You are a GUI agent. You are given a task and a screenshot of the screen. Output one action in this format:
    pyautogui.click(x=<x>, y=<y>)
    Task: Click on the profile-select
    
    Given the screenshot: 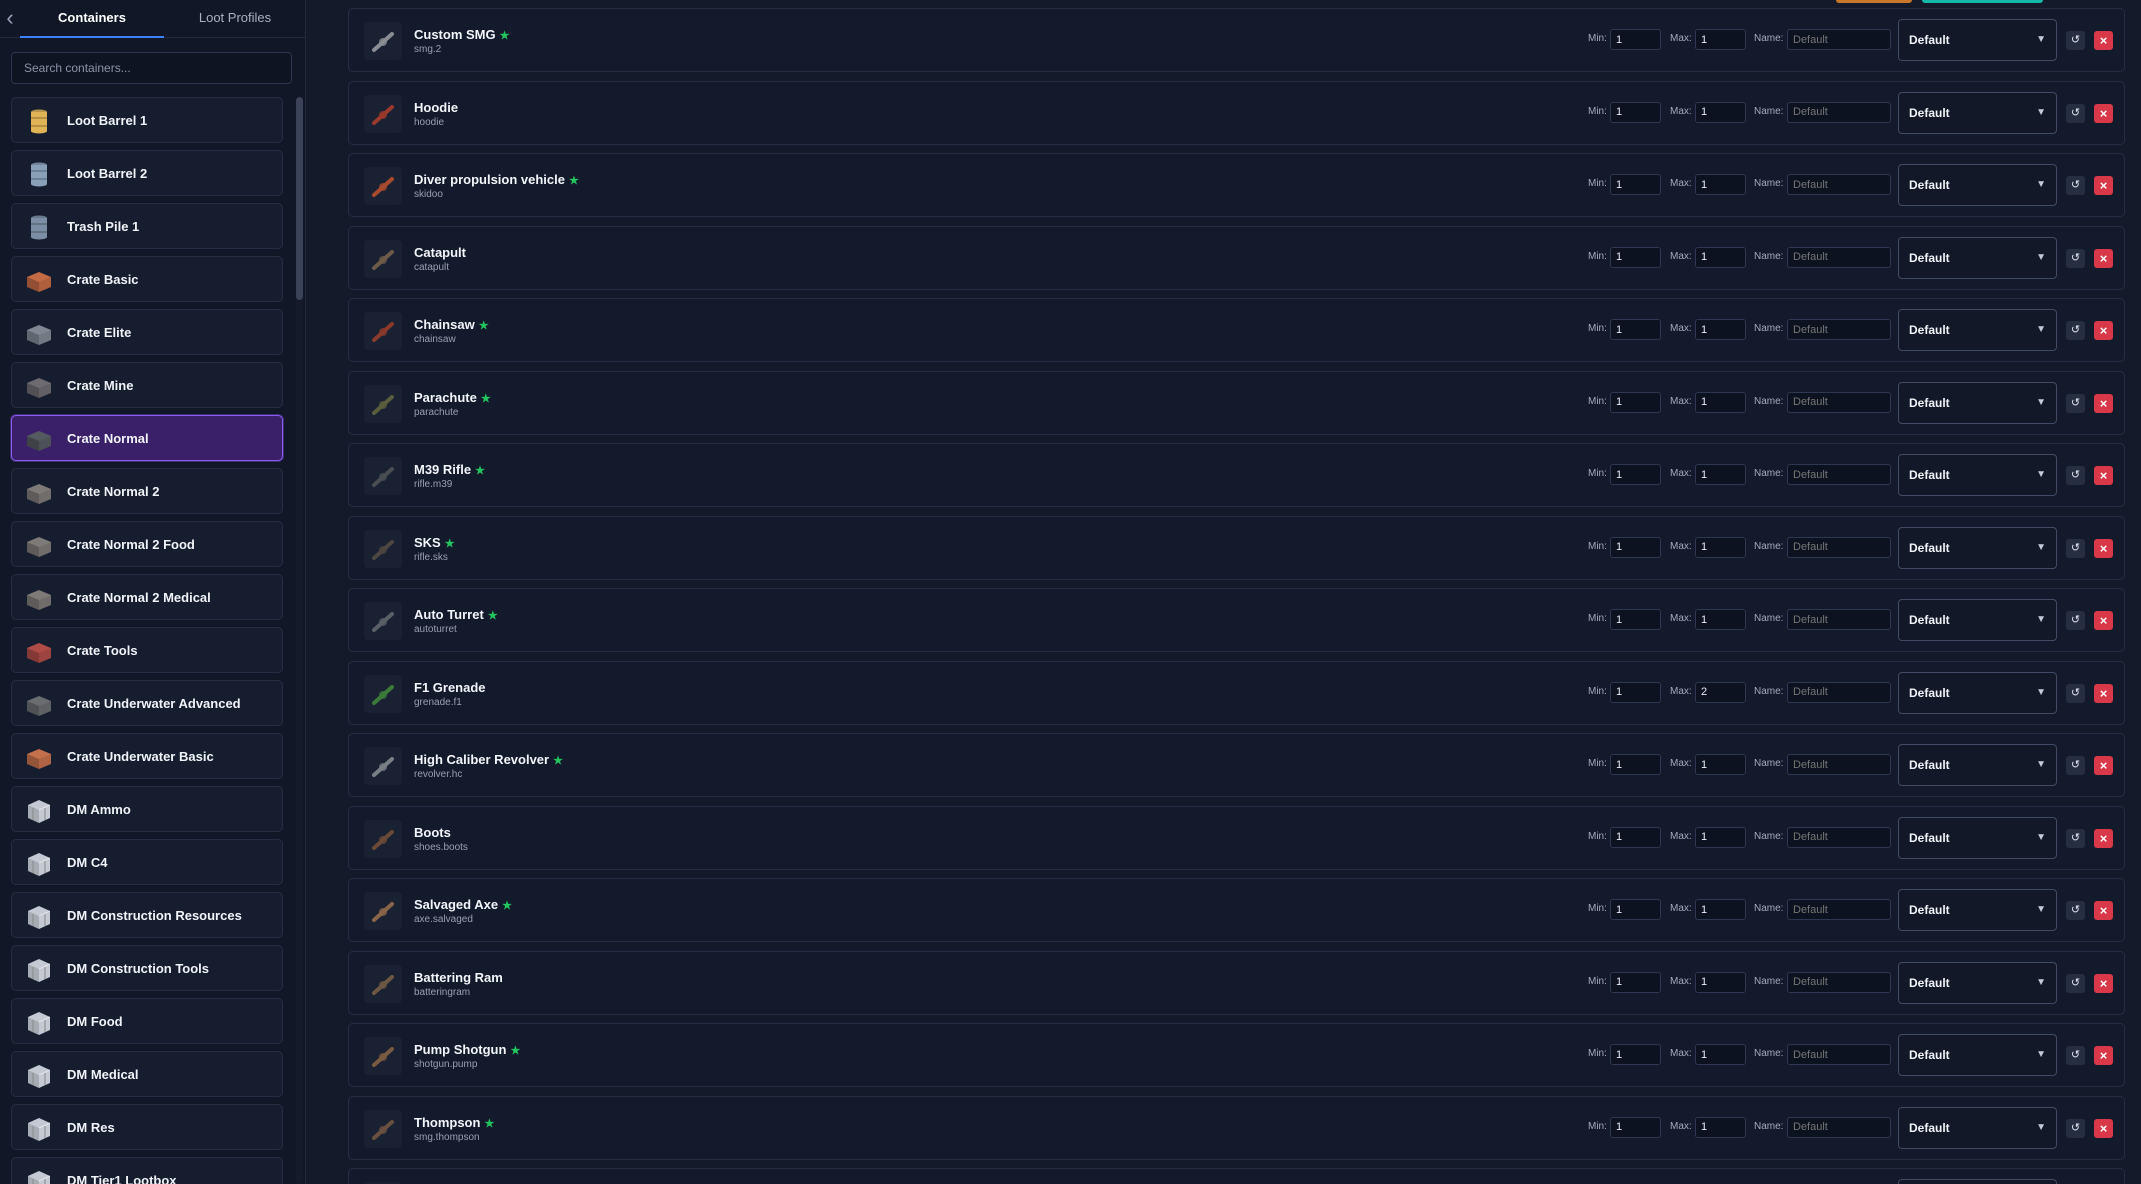 What is the action you would take?
    pyautogui.click(x=1977, y=1181)
    